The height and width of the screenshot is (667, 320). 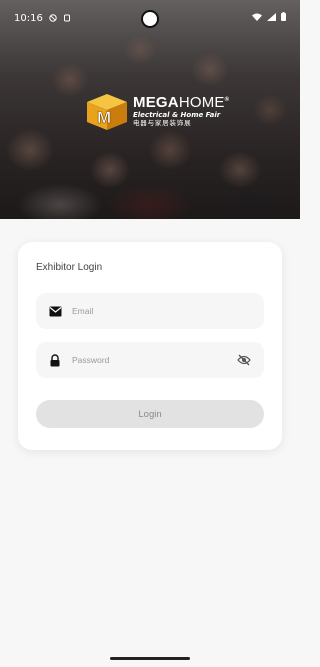 What do you see at coordinates (162, 311) in the screenshot?
I see `email-input` at bounding box center [162, 311].